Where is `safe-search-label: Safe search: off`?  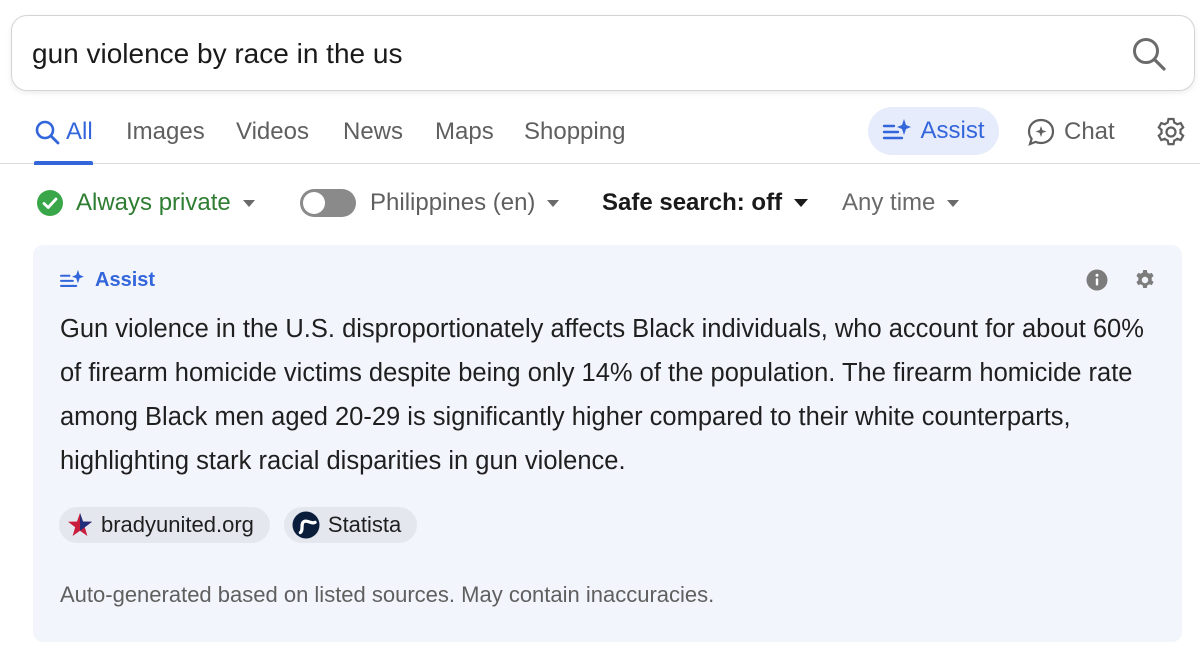 safe-search-label: Safe search: off is located at coordinates (692, 202).